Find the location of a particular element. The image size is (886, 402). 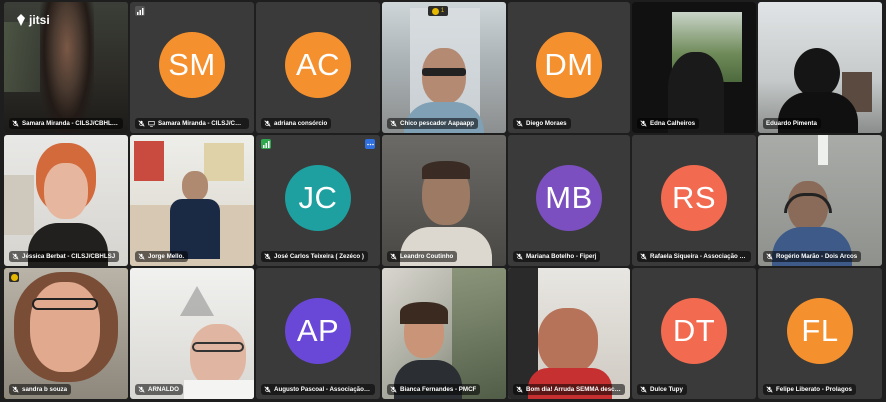

participant-name-bar: Leandro Coutinho is located at coordinates (422, 256).